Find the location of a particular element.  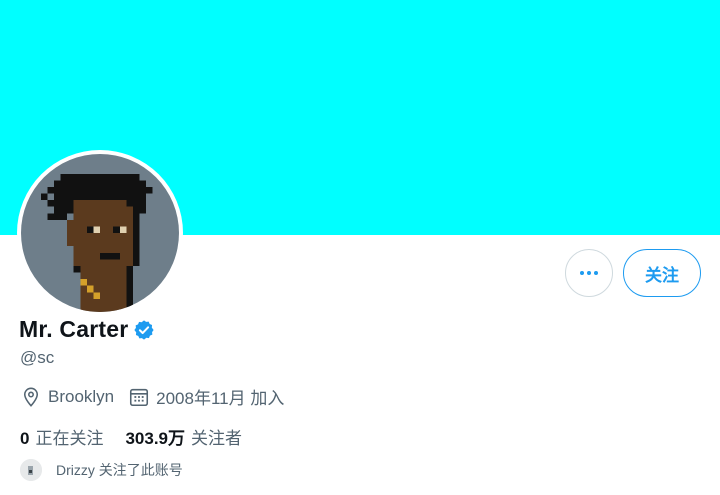

joined-item: 2008年11月 加入 is located at coordinates (206, 396).